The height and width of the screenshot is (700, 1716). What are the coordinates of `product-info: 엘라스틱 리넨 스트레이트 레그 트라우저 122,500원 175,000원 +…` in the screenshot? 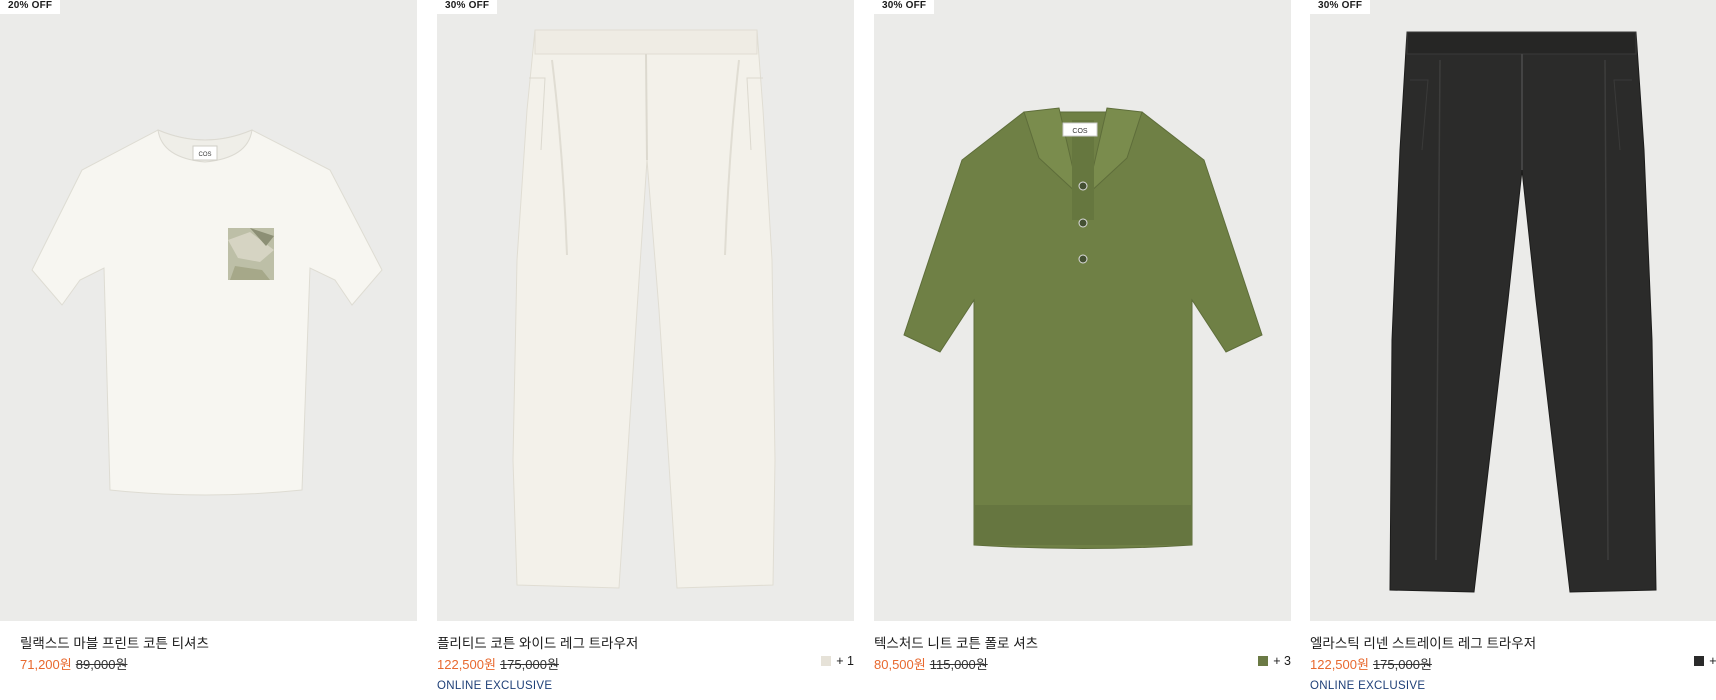 It's located at (1513, 660).